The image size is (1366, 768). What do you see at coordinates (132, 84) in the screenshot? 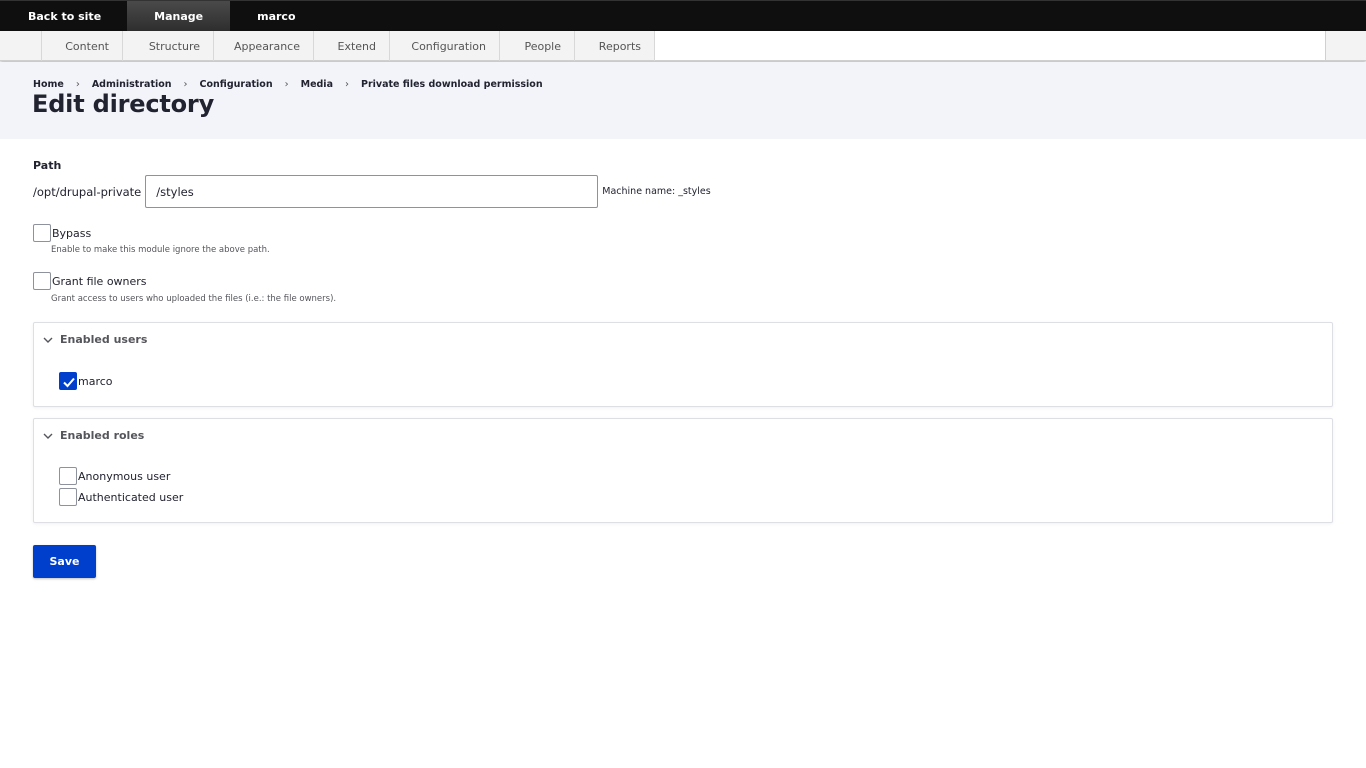
I see `breadcrumb-administration: Administration` at bounding box center [132, 84].